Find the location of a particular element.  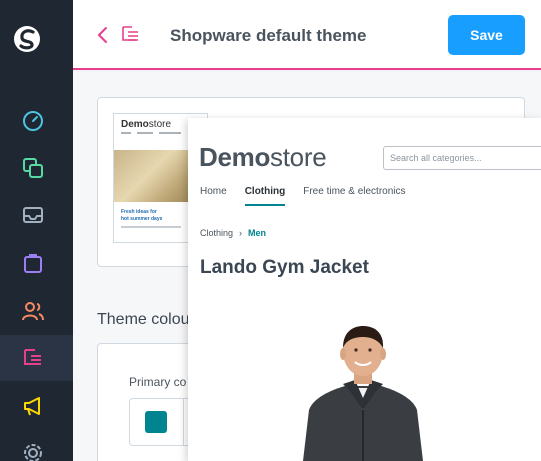

storefront-nav-home: Home is located at coordinates (213, 196).